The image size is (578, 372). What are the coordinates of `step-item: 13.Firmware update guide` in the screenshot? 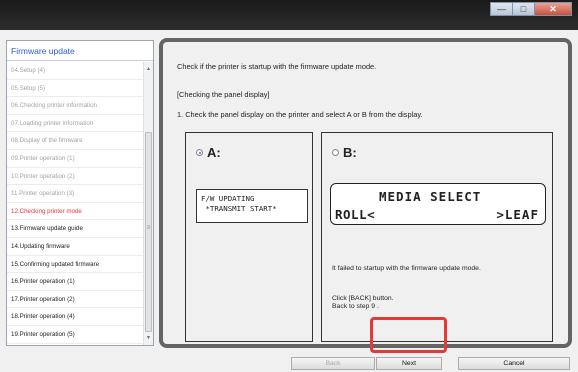 It's located at (75, 229).